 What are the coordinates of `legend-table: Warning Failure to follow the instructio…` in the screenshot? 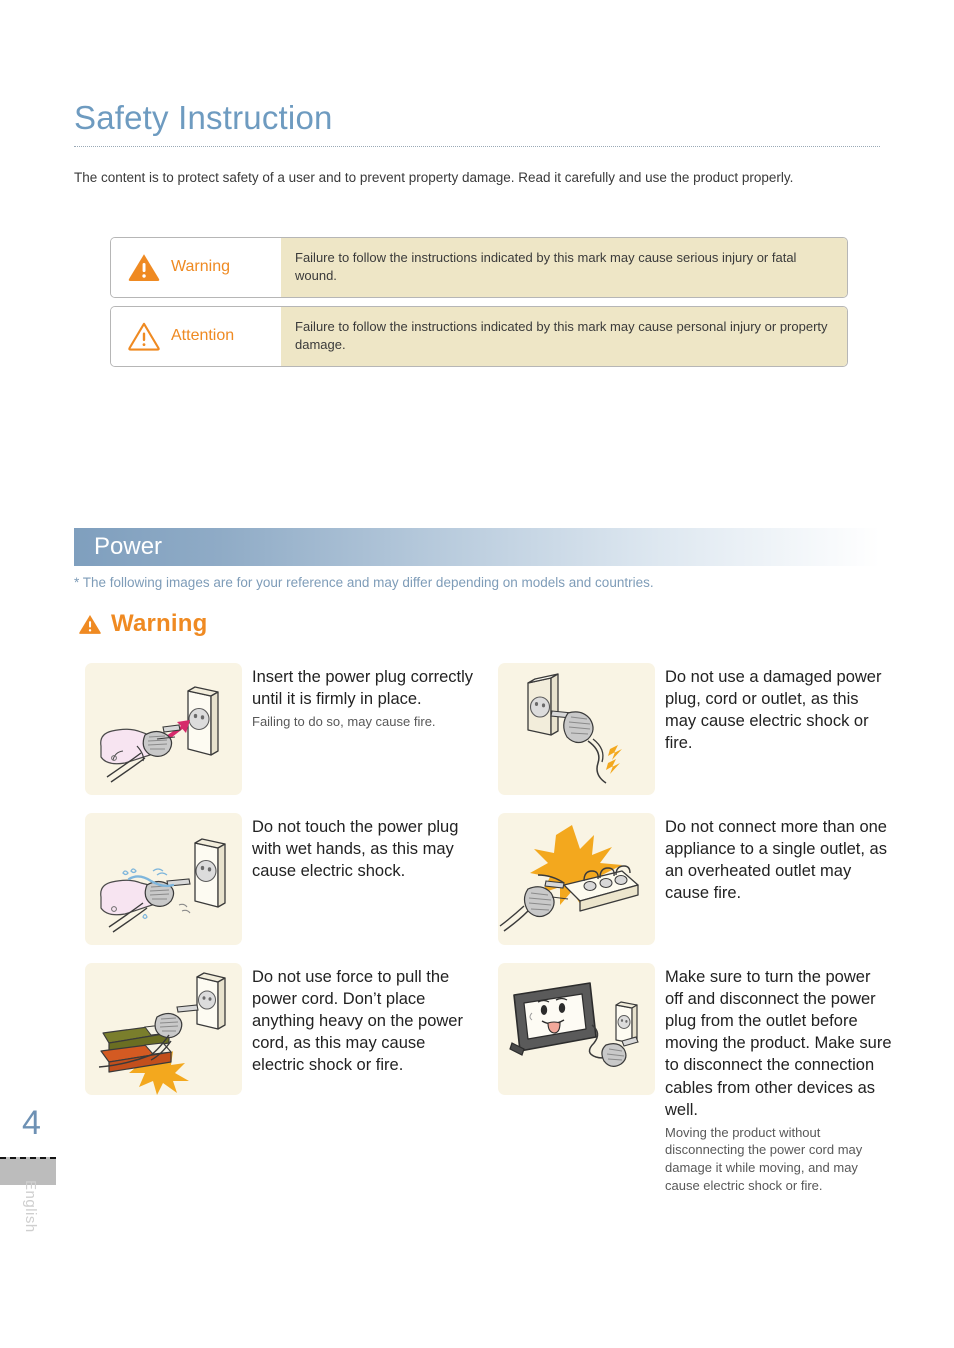 It's located at (479, 302).